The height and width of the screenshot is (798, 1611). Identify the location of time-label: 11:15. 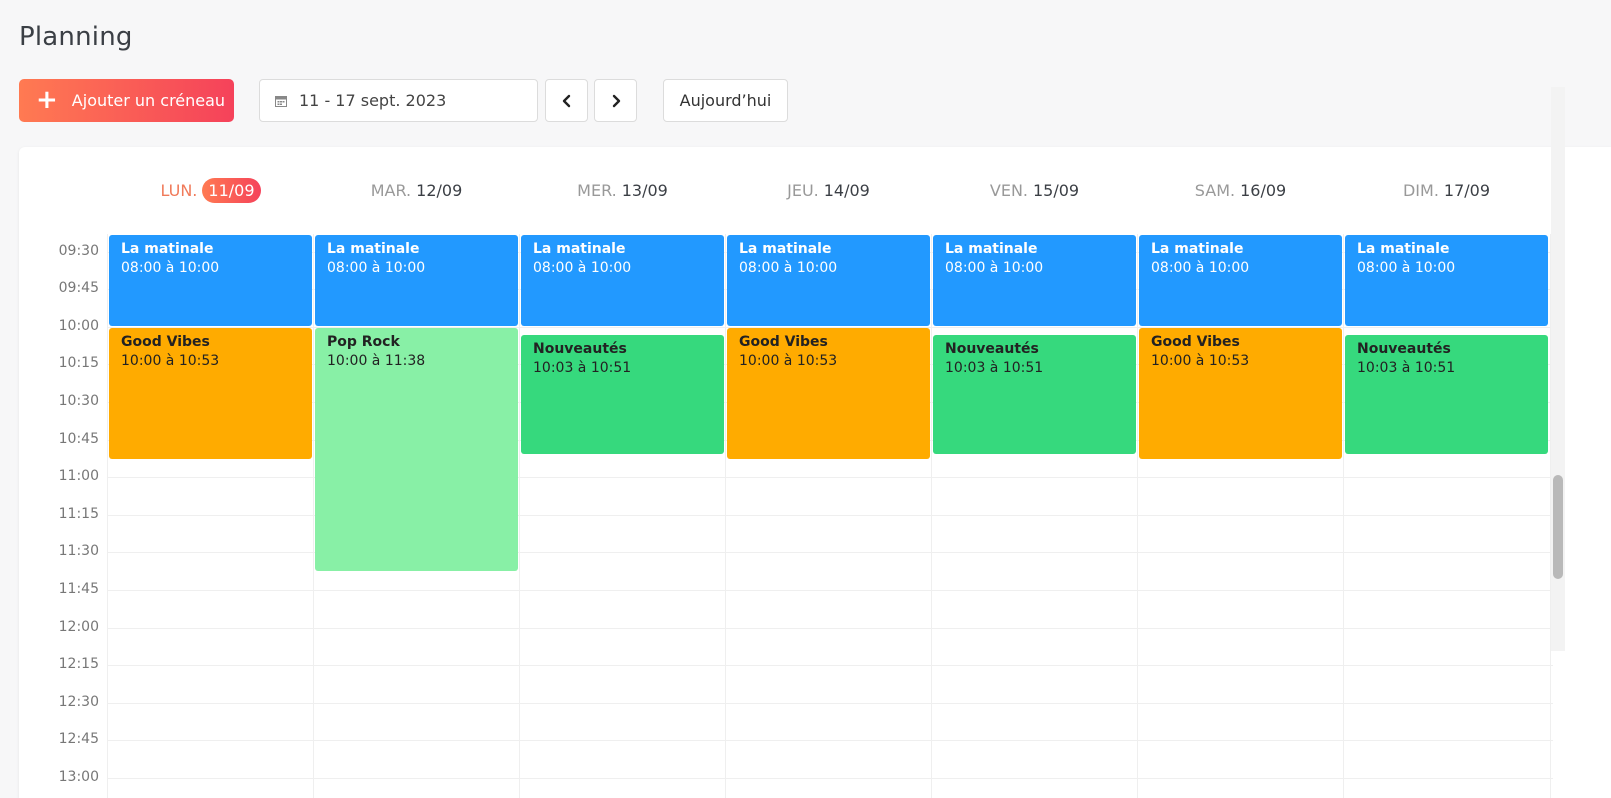
(78, 513).